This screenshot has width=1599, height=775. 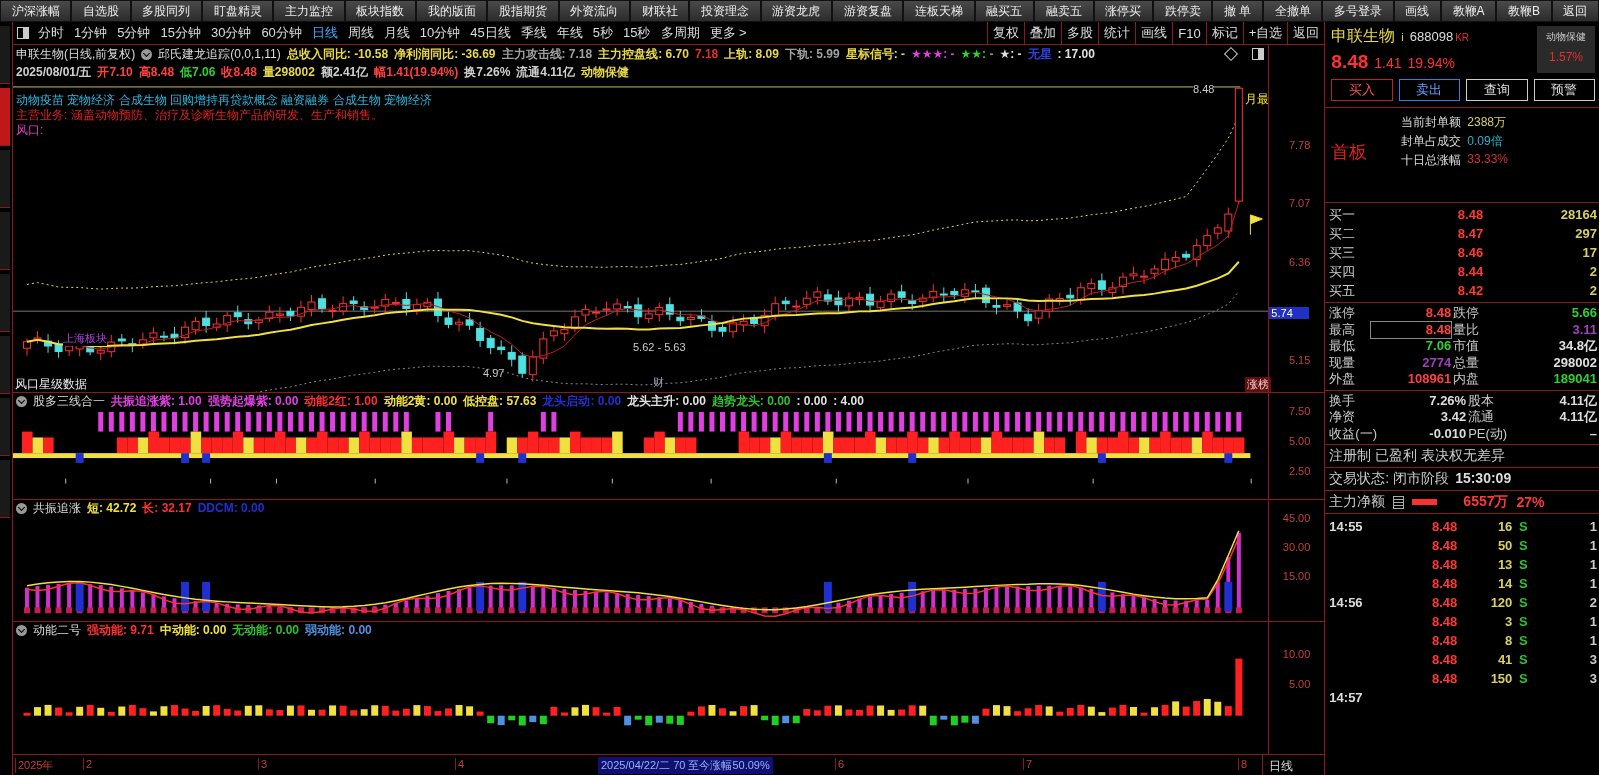 I want to click on period-tab: 45日线, so click(x=490, y=33).